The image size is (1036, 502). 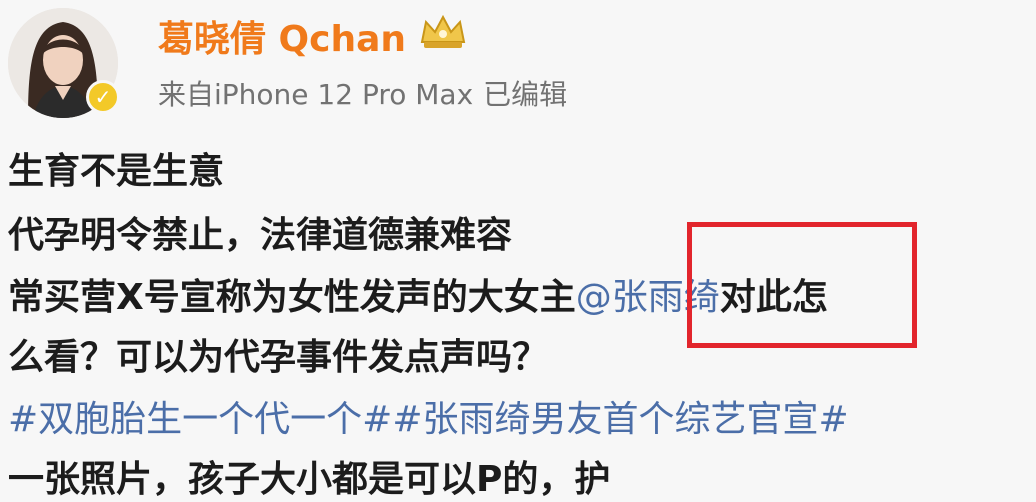 I want to click on post-meta: 来自iPhone 12 Pro Max 已编辑, so click(x=362, y=93).